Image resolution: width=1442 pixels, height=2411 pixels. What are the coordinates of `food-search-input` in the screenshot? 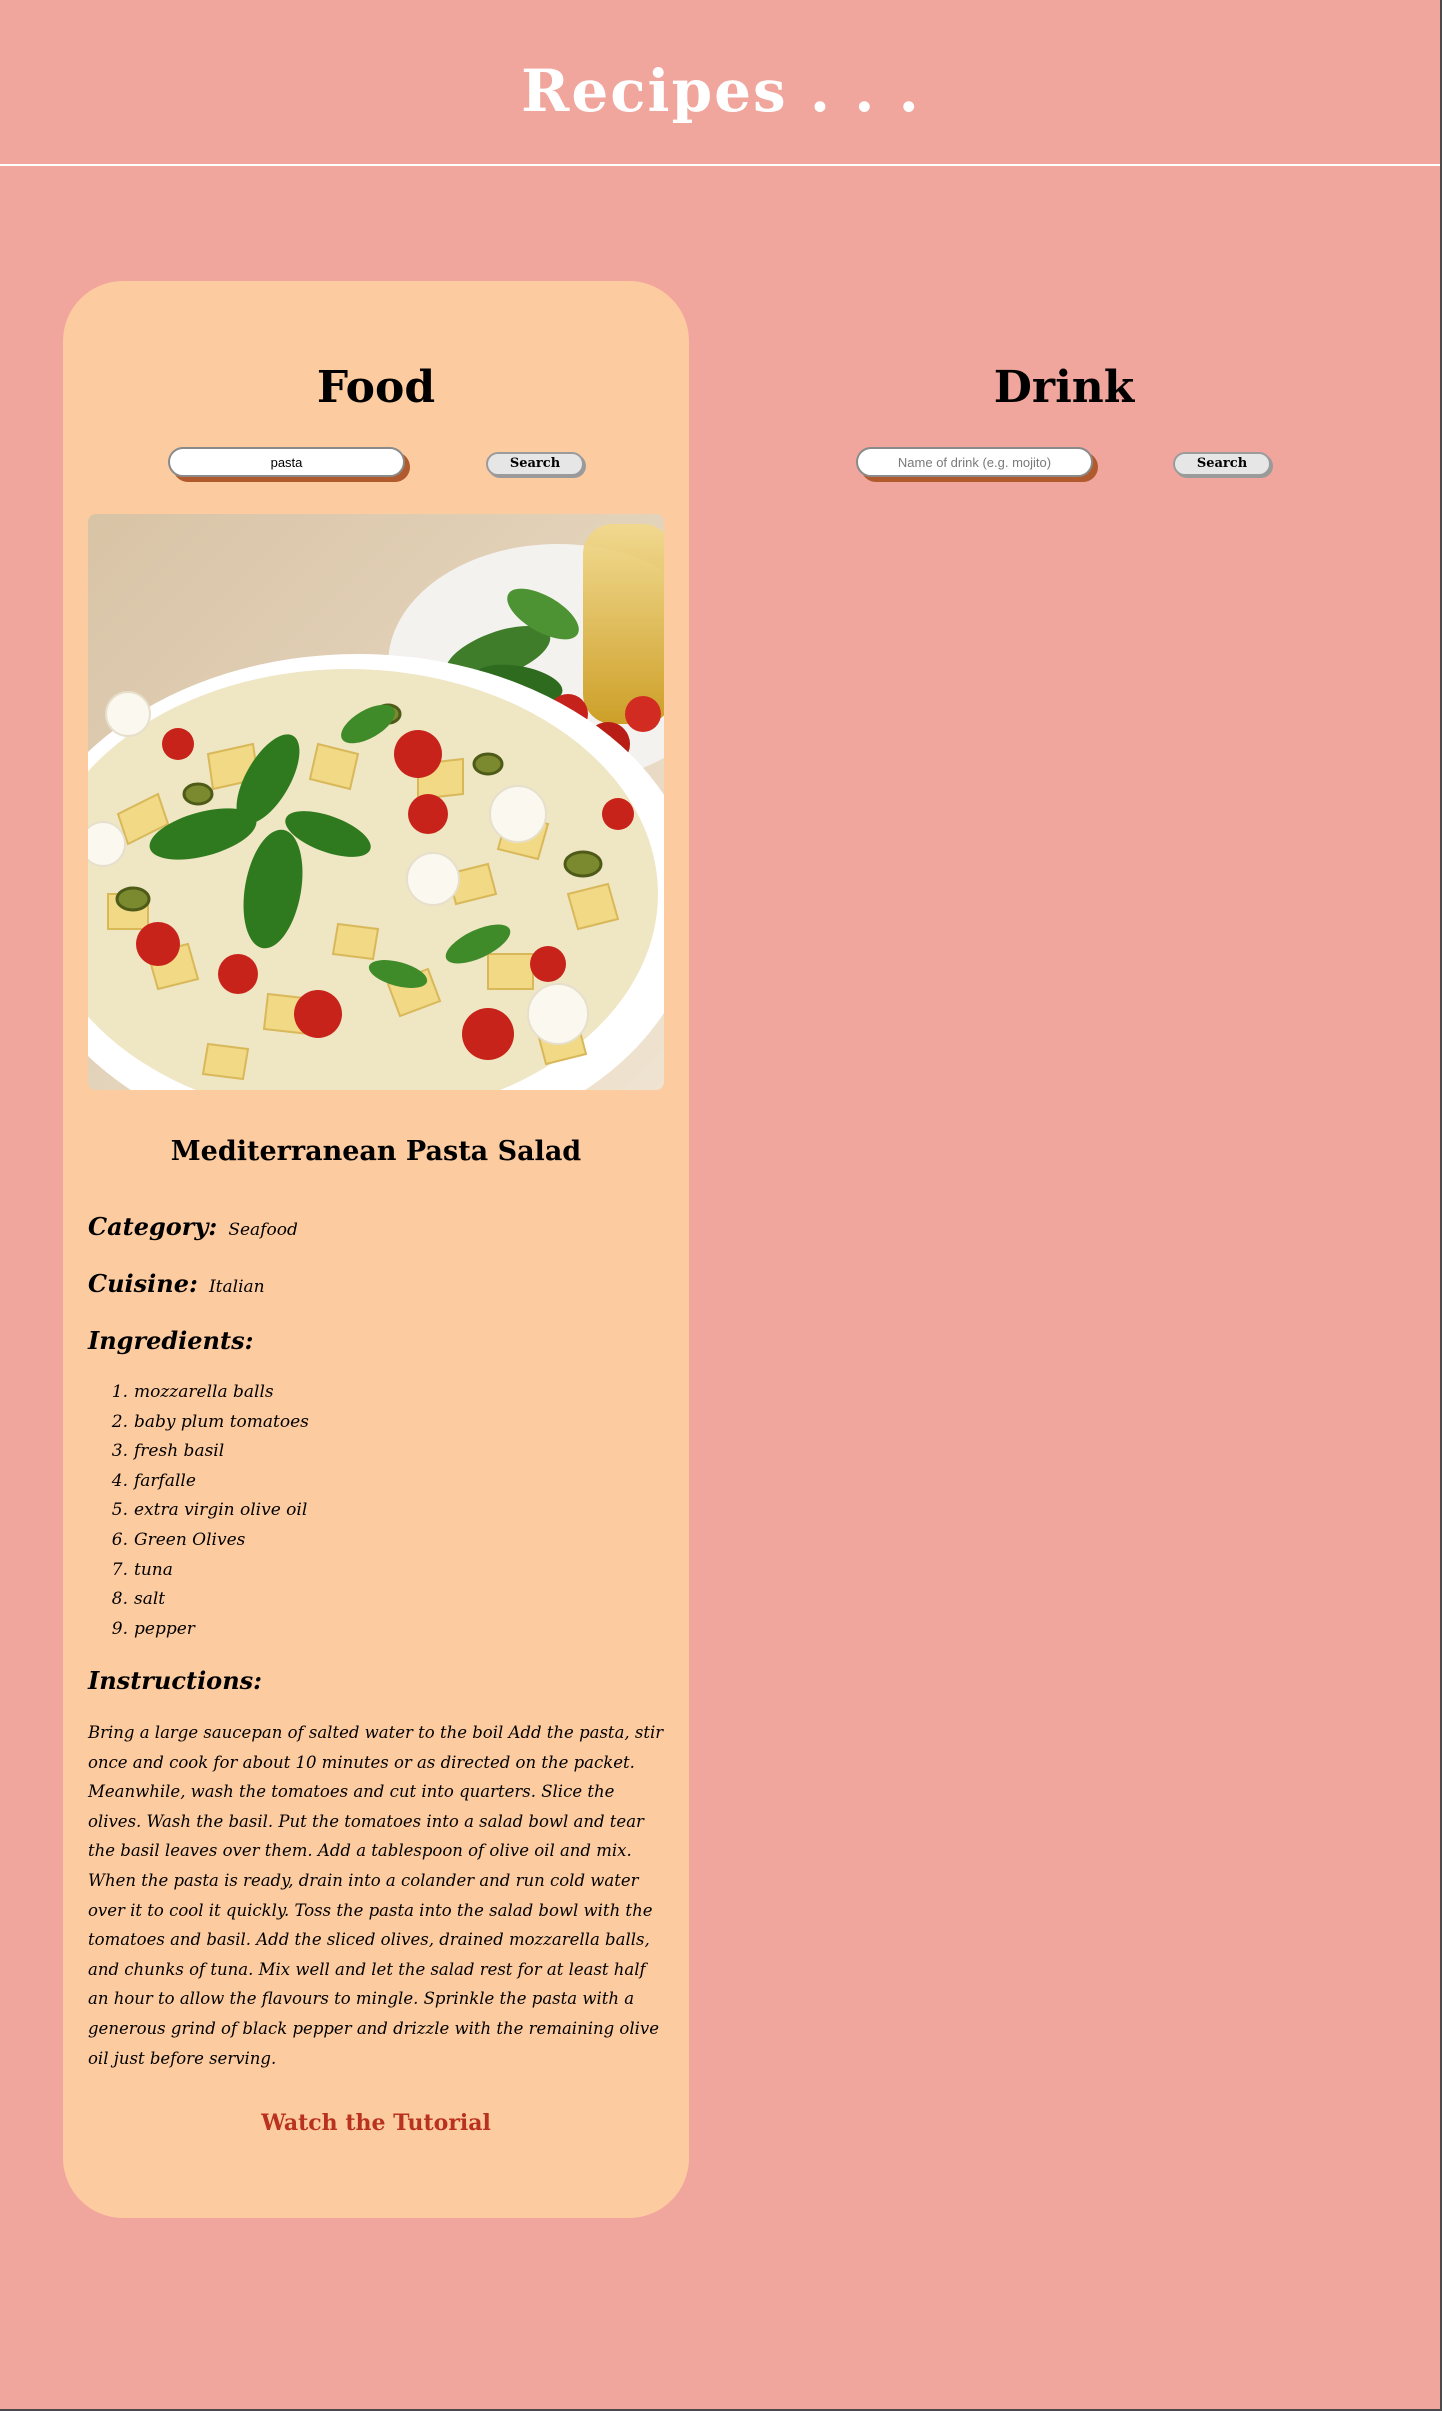 It's located at (286, 462).